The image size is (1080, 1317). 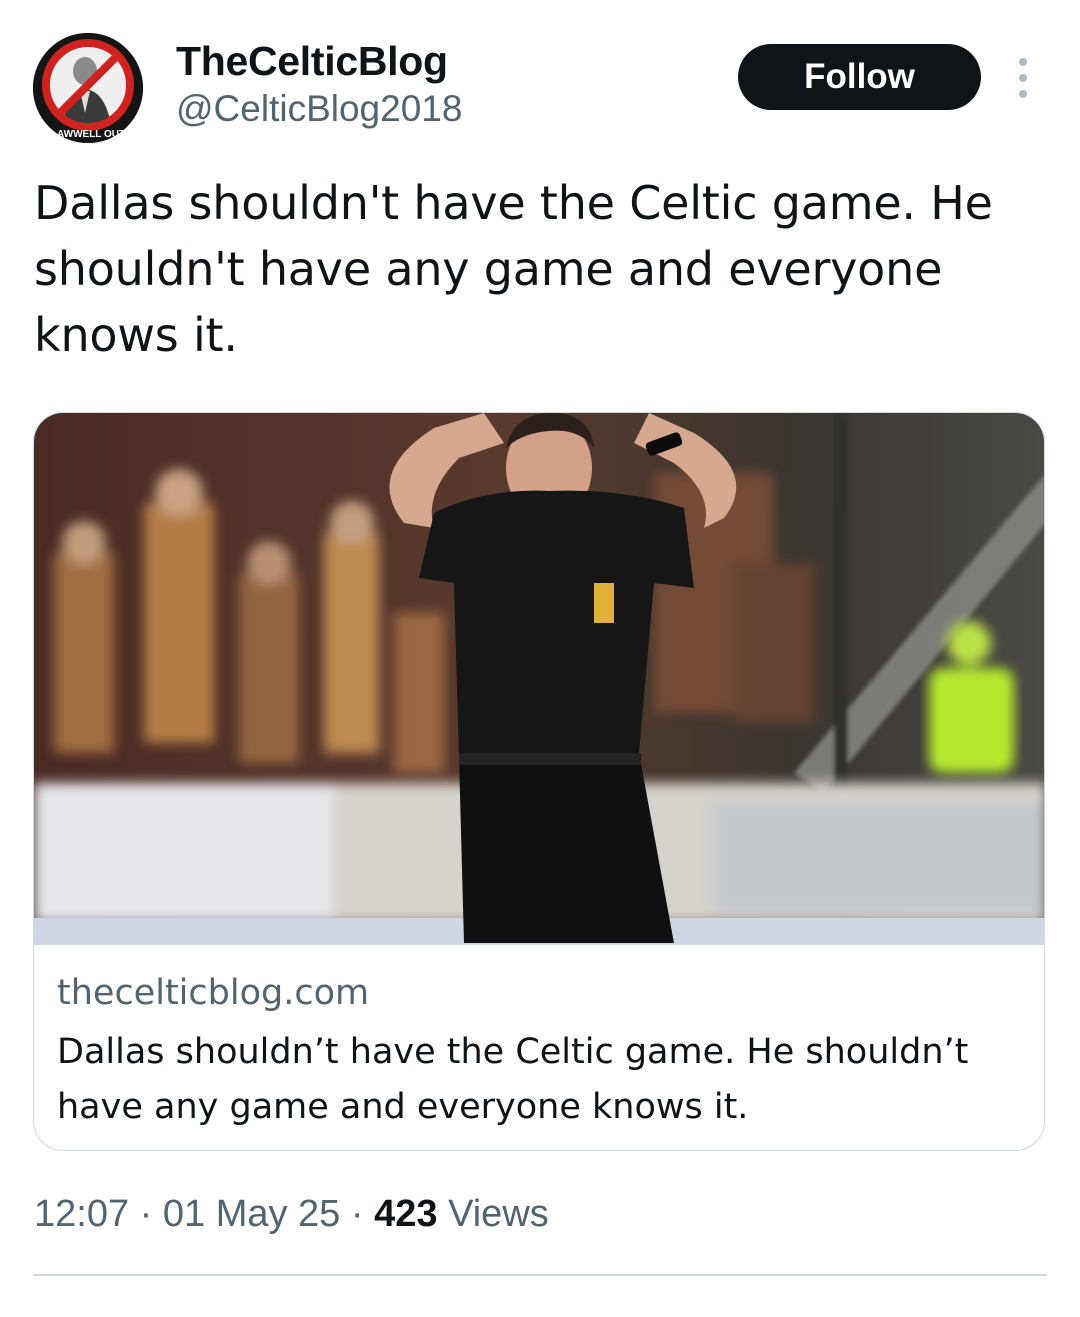 I want to click on bottom-divider, so click(x=540, y=1275).